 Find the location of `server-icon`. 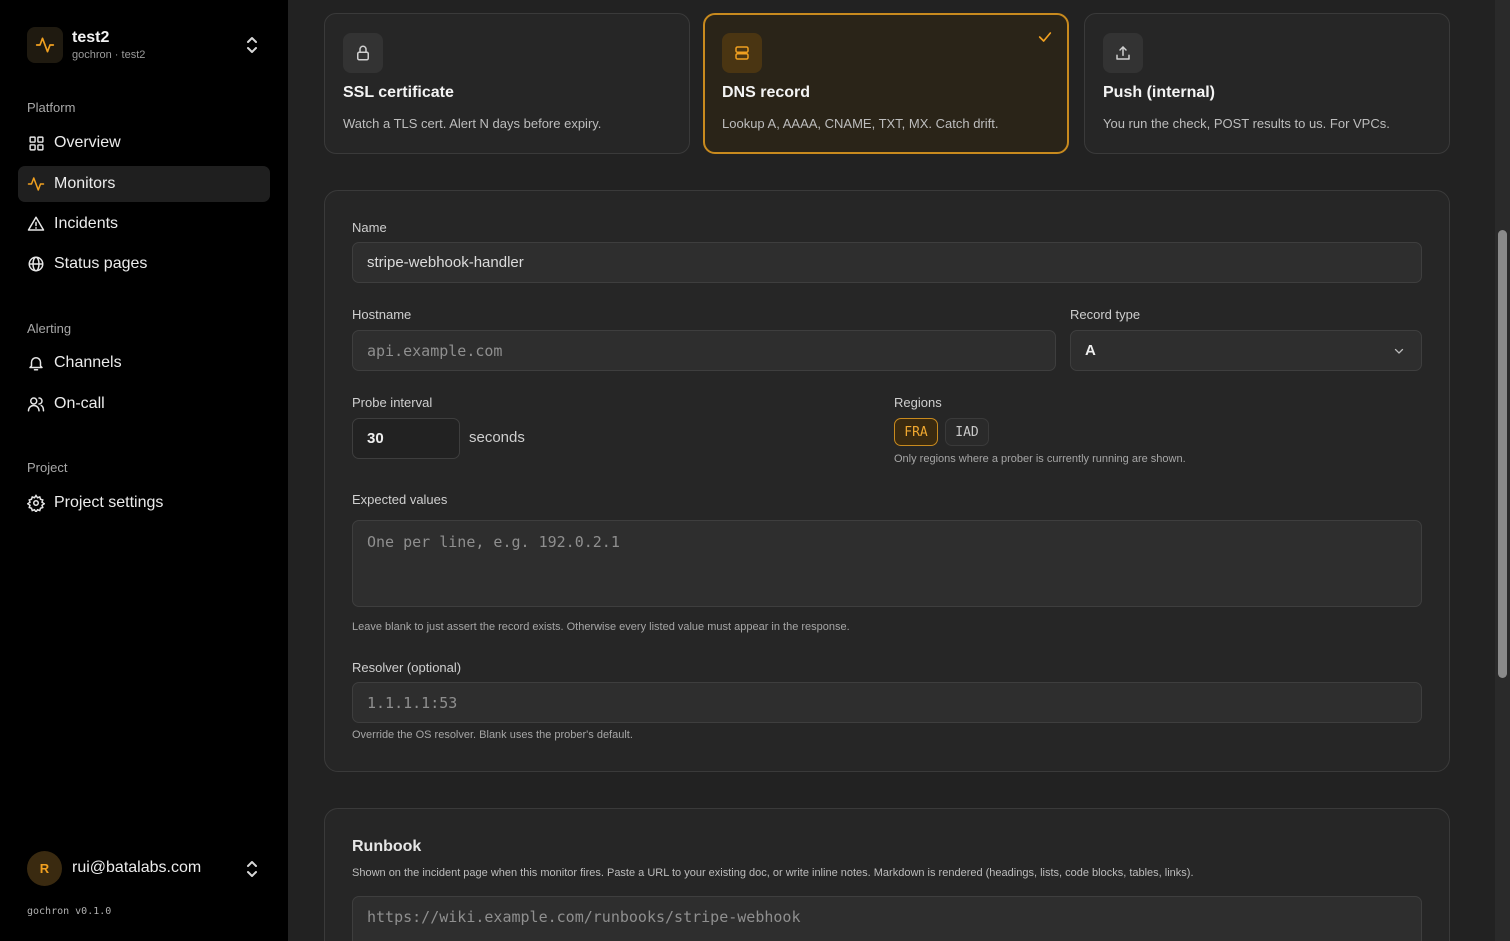

server-icon is located at coordinates (742, 53).